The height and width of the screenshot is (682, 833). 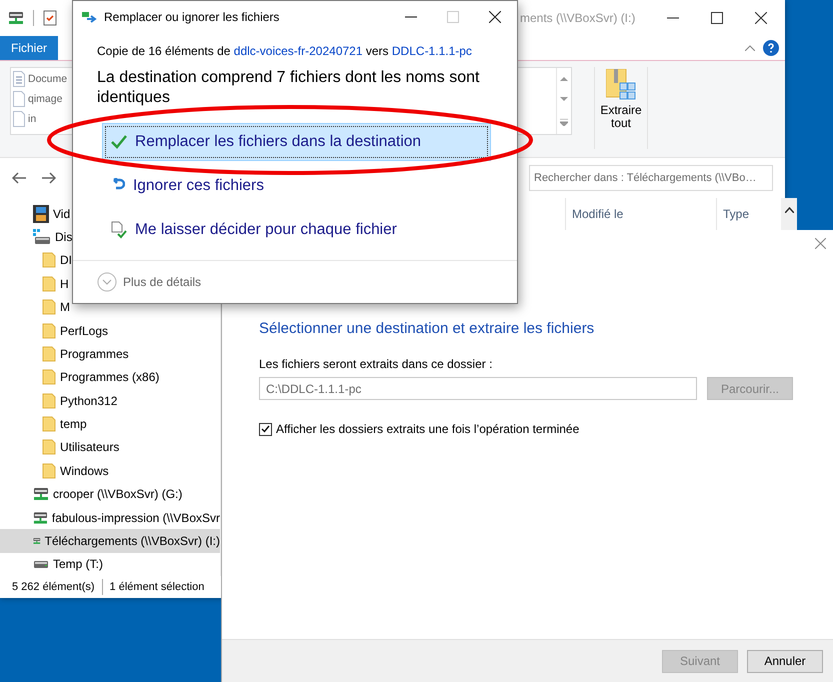 What do you see at coordinates (285, 51) in the screenshot?
I see `copy-summary: Copie de 16 éléments de ddlc-voices-fr-20240721 vers DDLC-1.1.1-pc` at bounding box center [285, 51].